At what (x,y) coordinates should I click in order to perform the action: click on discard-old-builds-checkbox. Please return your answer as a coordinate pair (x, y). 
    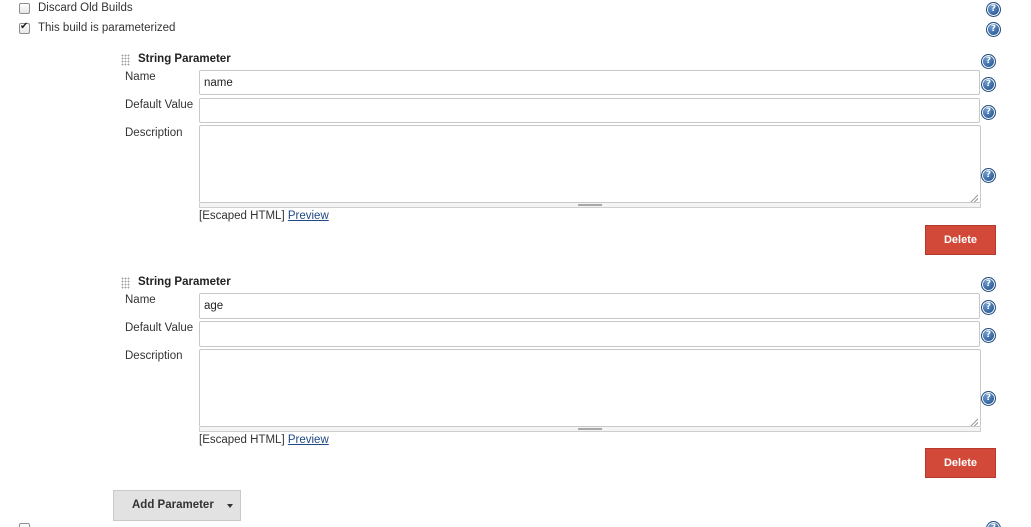
    Looking at the image, I should click on (24, 8).